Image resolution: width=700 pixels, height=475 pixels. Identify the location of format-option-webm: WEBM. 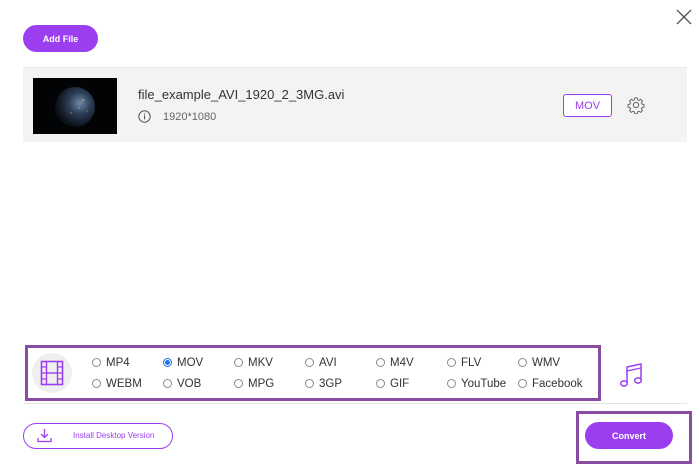
(127, 383).